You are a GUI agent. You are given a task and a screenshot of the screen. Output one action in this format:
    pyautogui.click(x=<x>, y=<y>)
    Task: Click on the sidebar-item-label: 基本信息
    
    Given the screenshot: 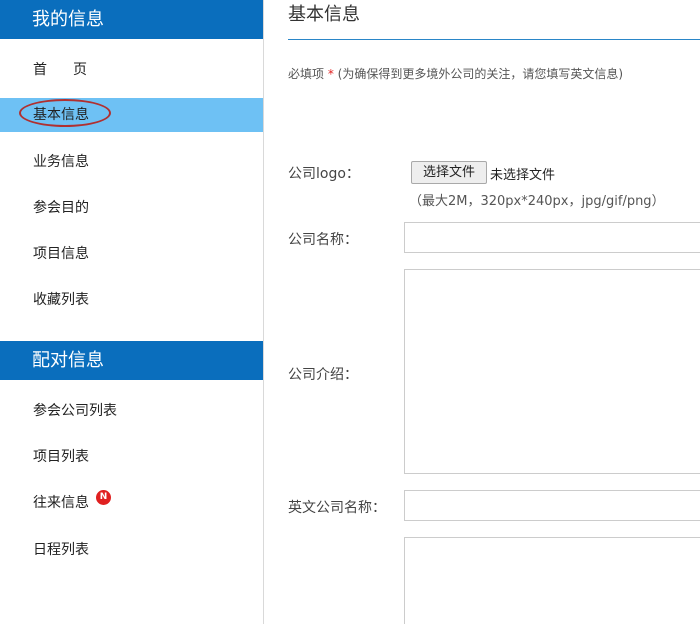 What is the action you would take?
    pyautogui.click(x=65, y=115)
    